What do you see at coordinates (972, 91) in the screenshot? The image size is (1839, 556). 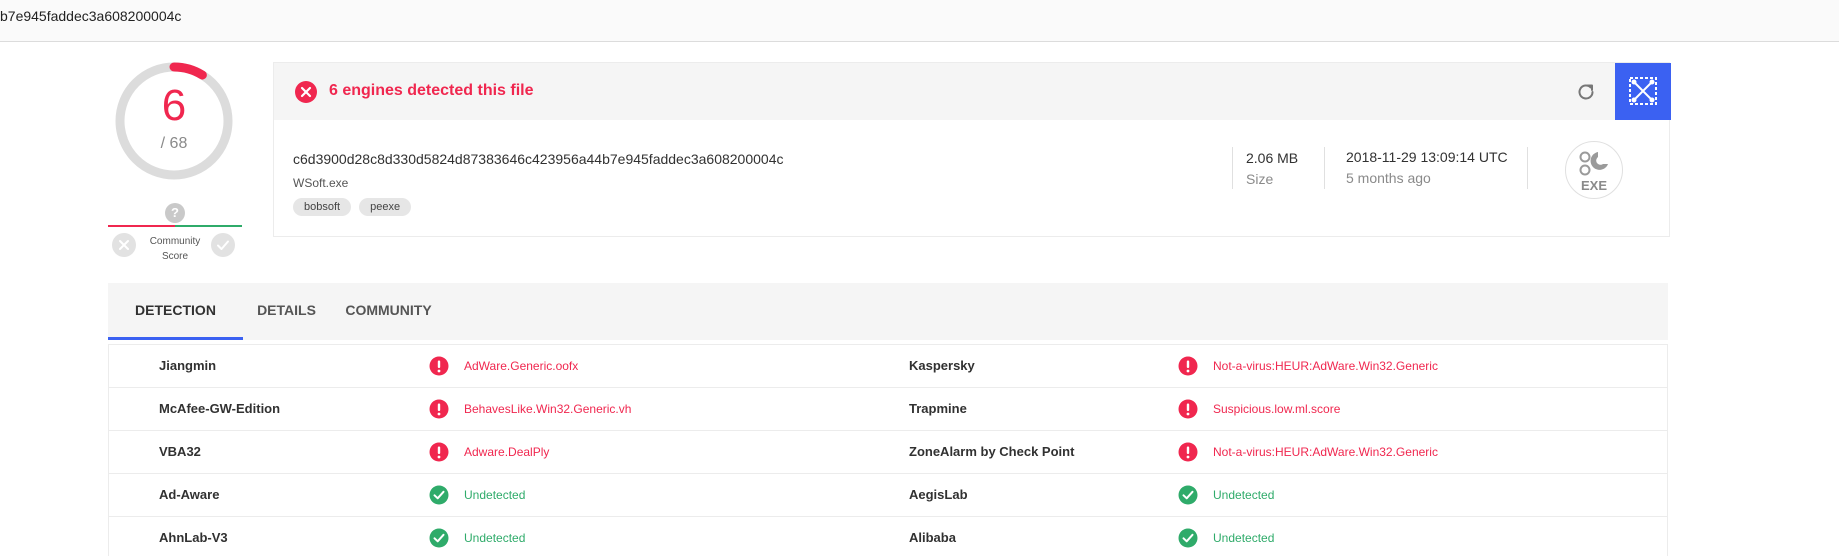 I see `detection-banner: 6 engines detected this file` at bounding box center [972, 91].